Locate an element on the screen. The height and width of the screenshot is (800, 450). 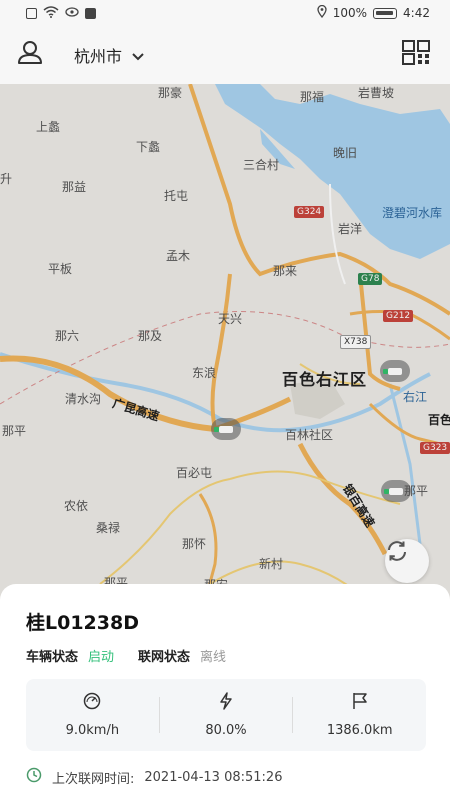
mileage-stat: 1386.0km is located at coordinates (359, 715).